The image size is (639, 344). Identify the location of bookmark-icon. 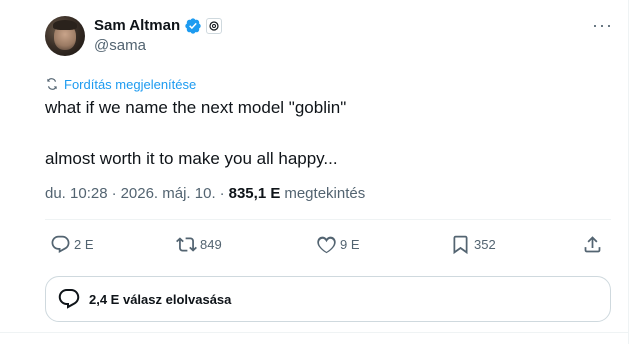
(460, 244).